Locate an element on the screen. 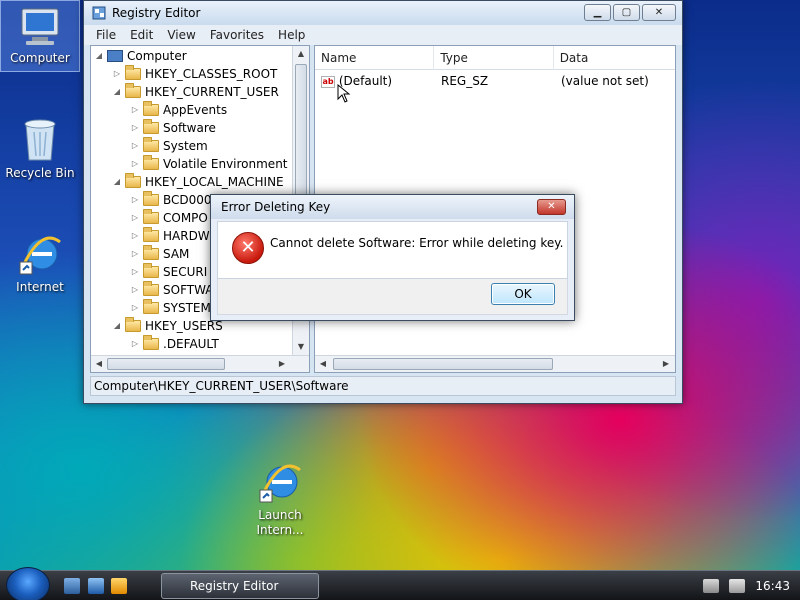 The width and height of the screenshot is (800, 600). tree-item: ▷ System is located at coordinates (168, 146).